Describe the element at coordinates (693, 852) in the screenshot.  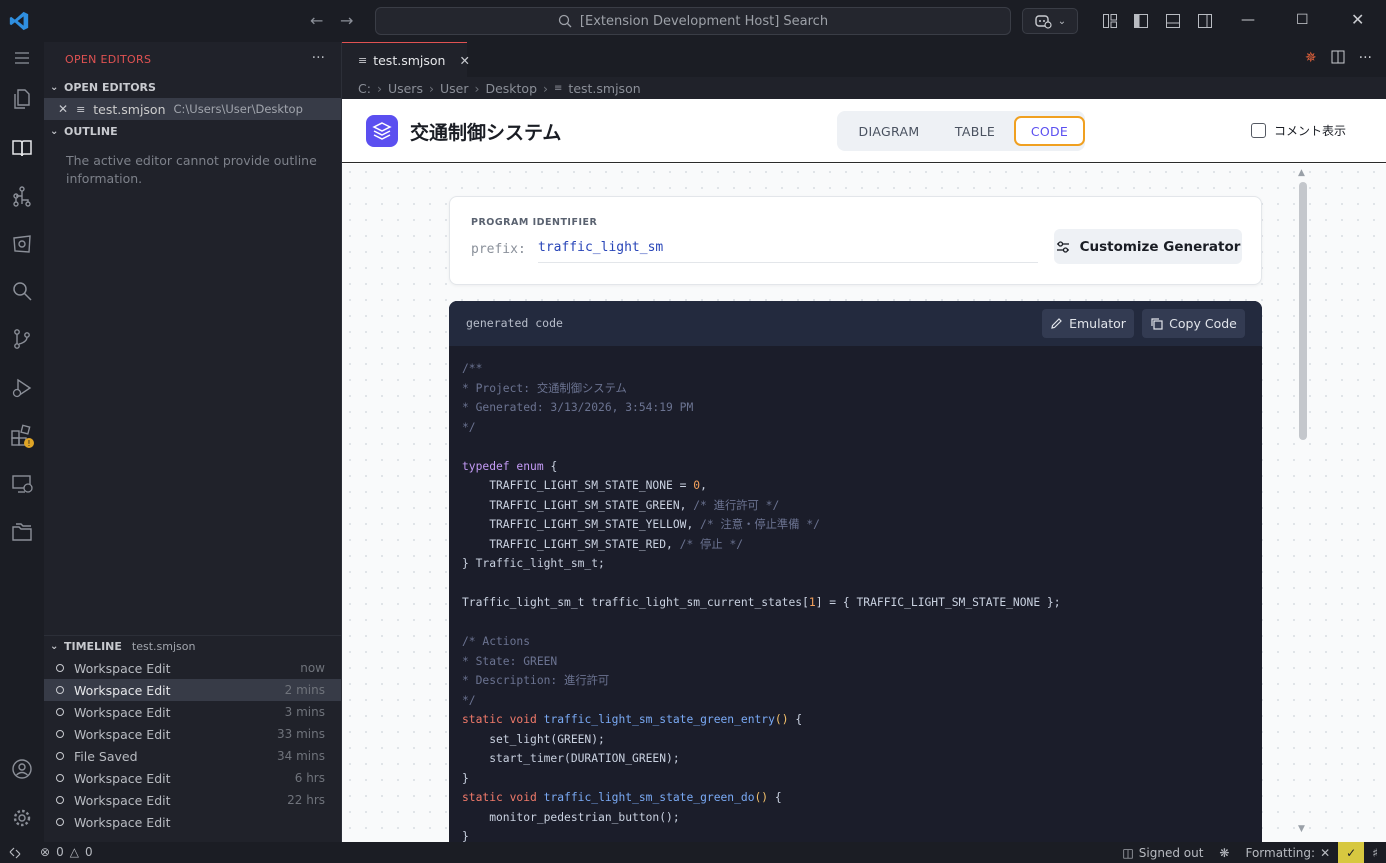
I see `status-bar: ⊗ 0 △ 0 ◫ Signed out ❋ Formatting: ✕ ✓ ♯` at that location.